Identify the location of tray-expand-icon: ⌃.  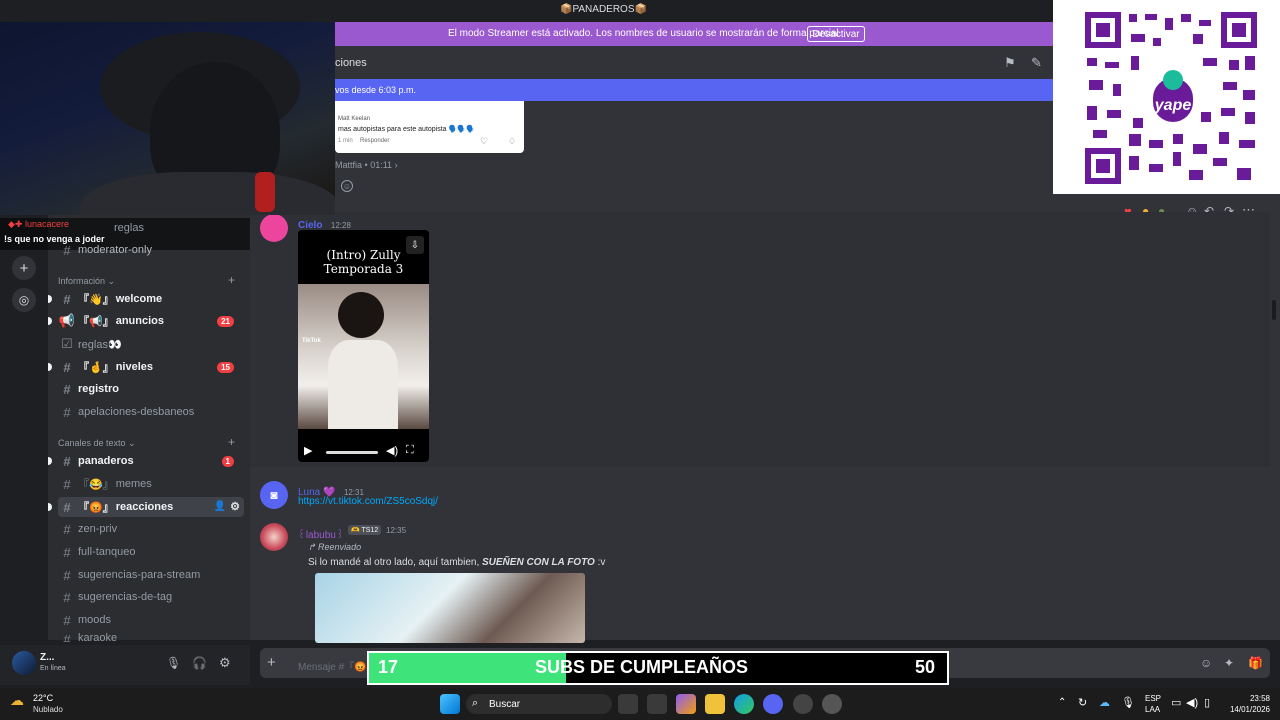
(1062, 702).